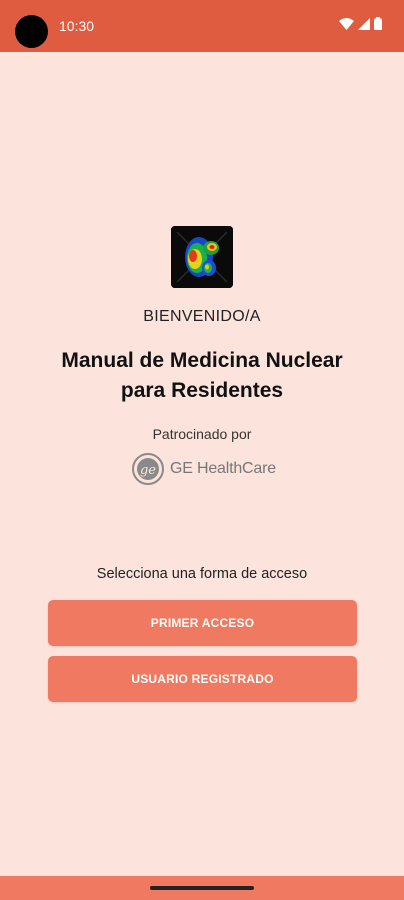  I want to click on svg-text: ge, so click(148, 470).